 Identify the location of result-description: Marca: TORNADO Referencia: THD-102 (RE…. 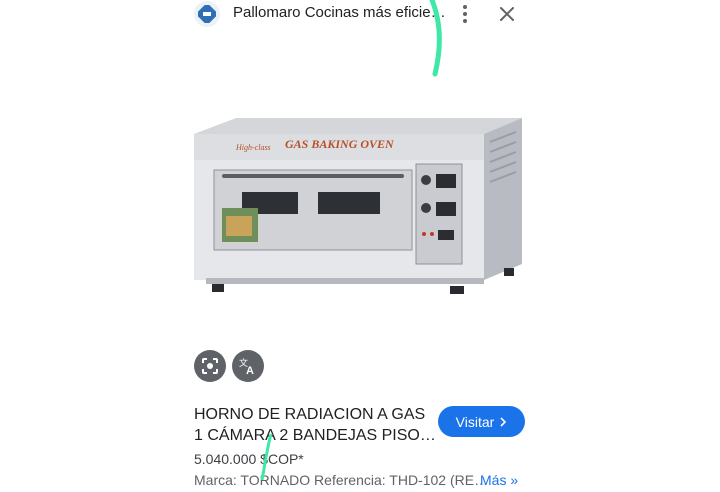
(341, 480).